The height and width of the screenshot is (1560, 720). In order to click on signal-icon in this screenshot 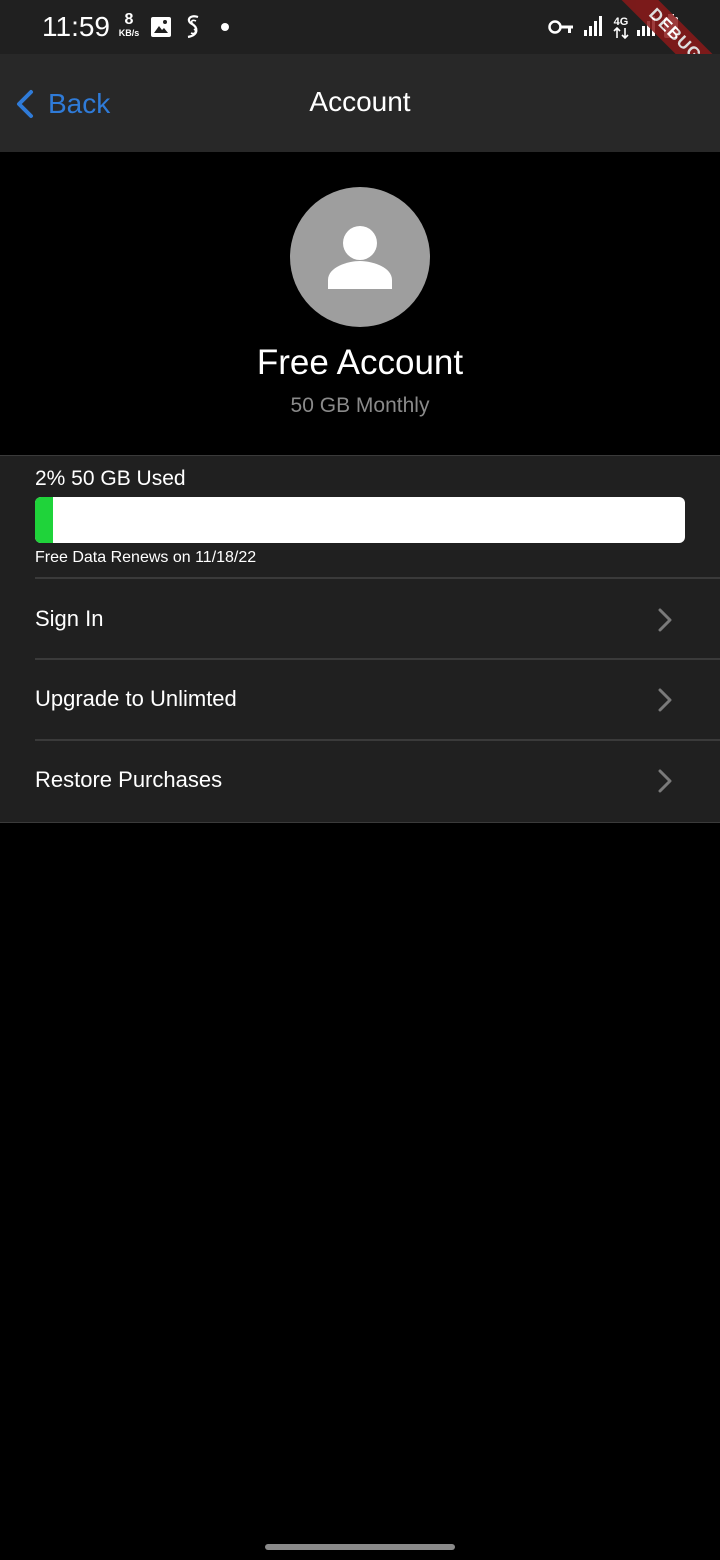, I will do `click(593, 26)`.